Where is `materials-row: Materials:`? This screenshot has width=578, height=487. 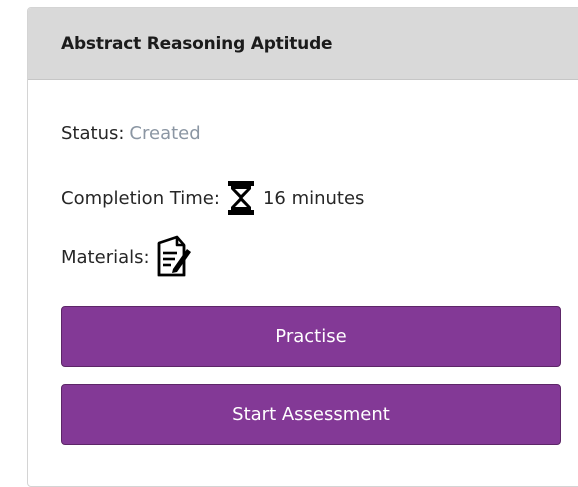
materials-row: Materials: is located at coordinates (127, 257).